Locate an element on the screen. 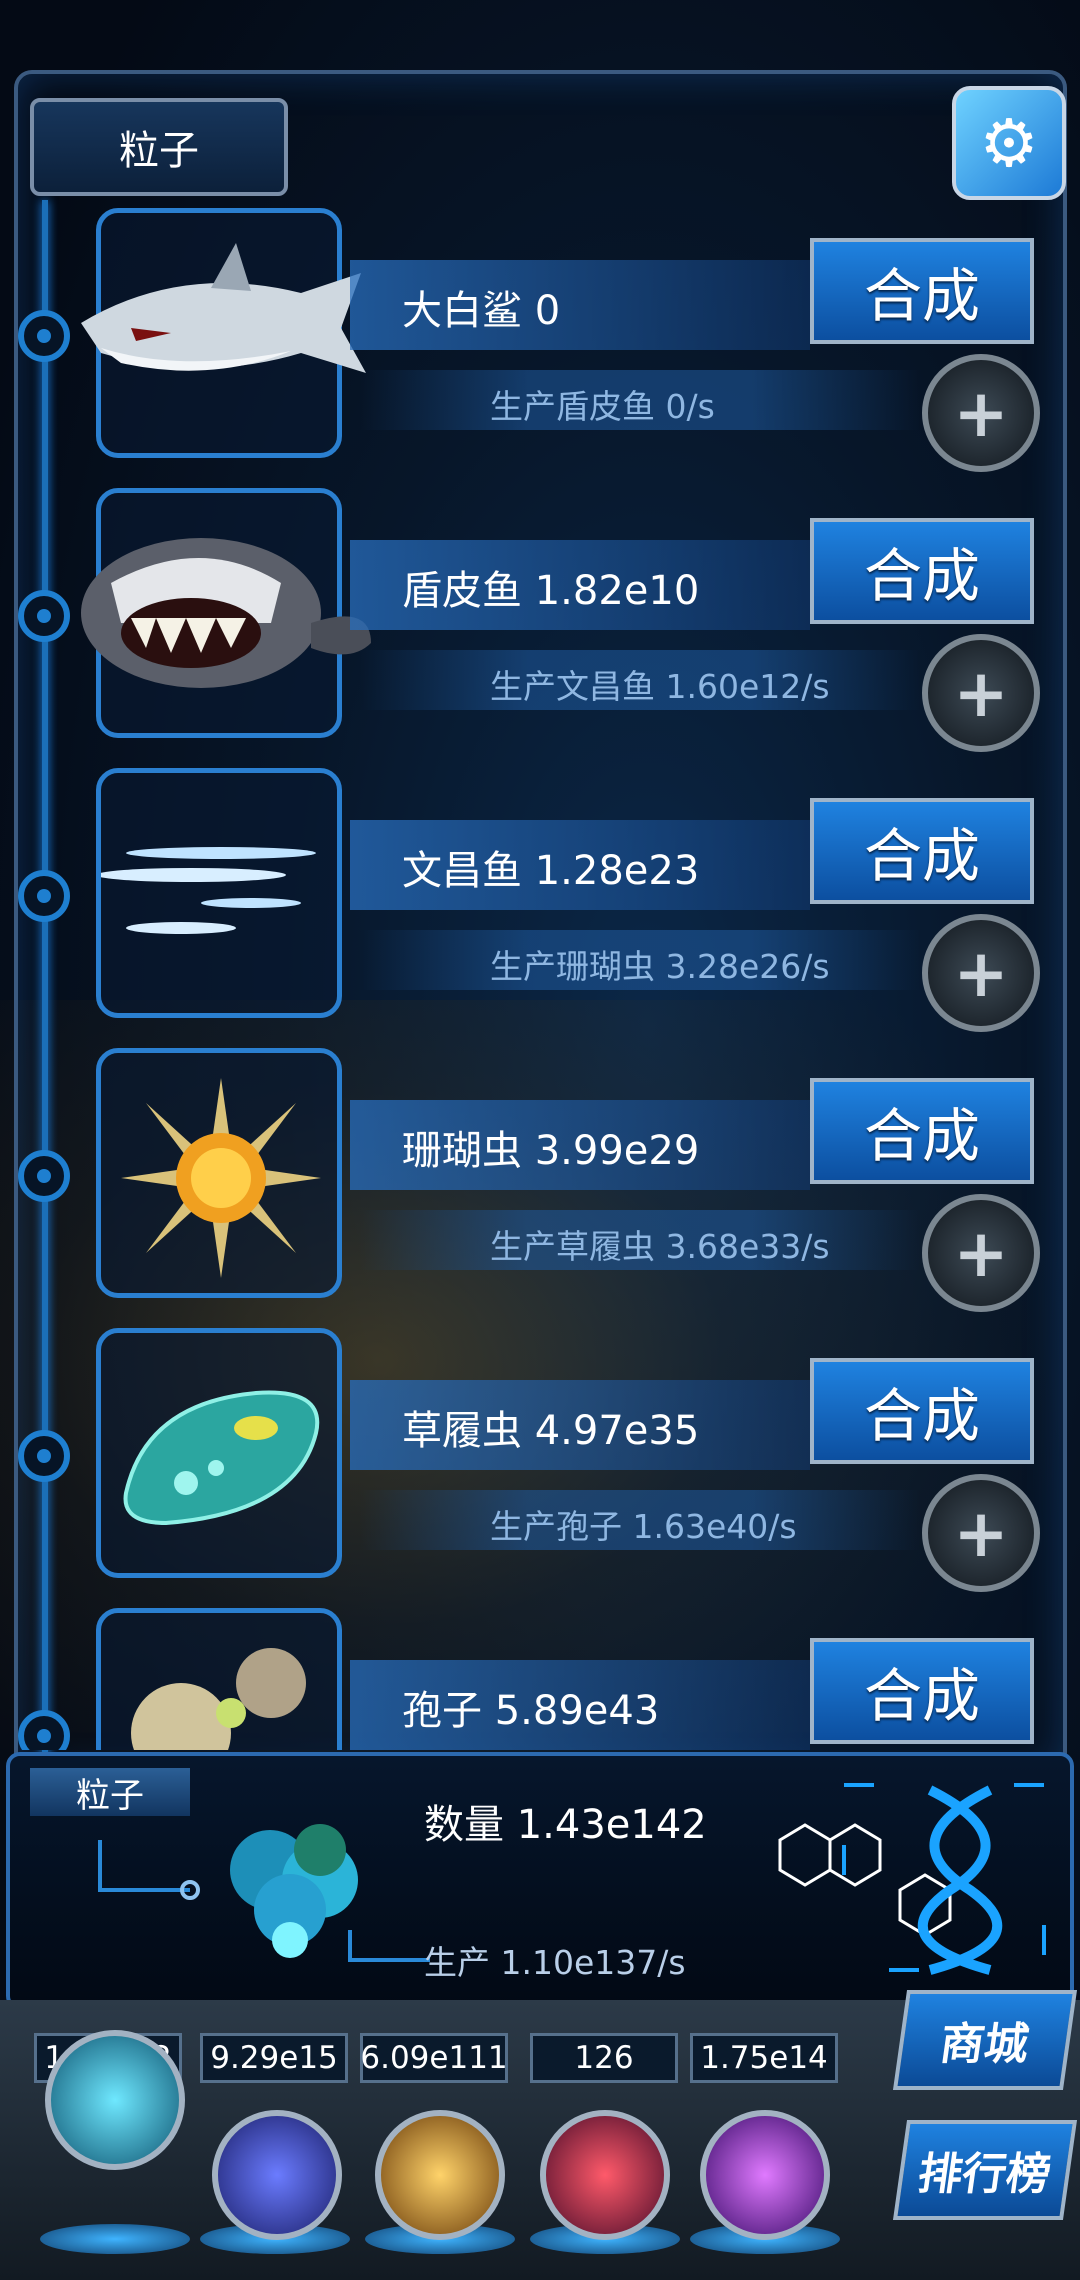  creature-name: 草履虫 4.97e35 is located at coordinates (551, 1431).